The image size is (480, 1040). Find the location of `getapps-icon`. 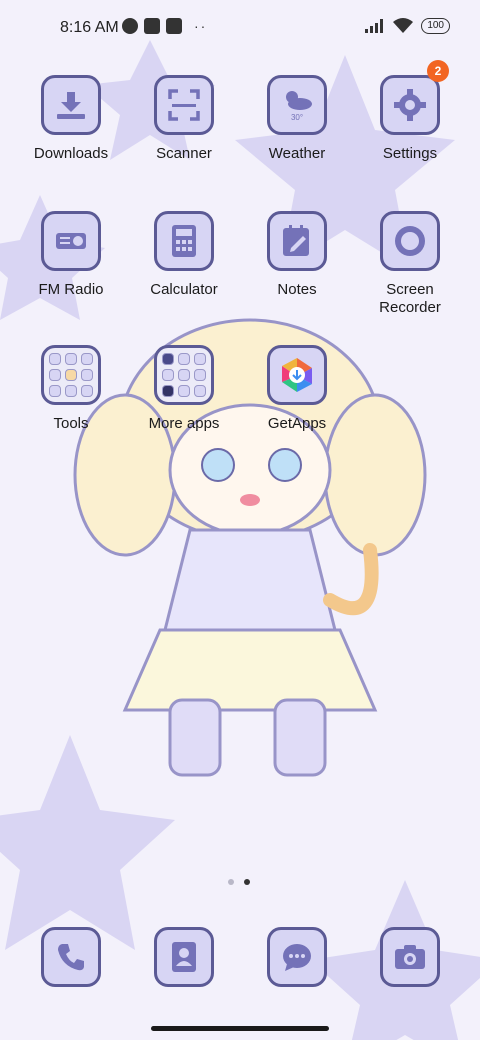

getapps-icon is located at coordinates (297, 375).